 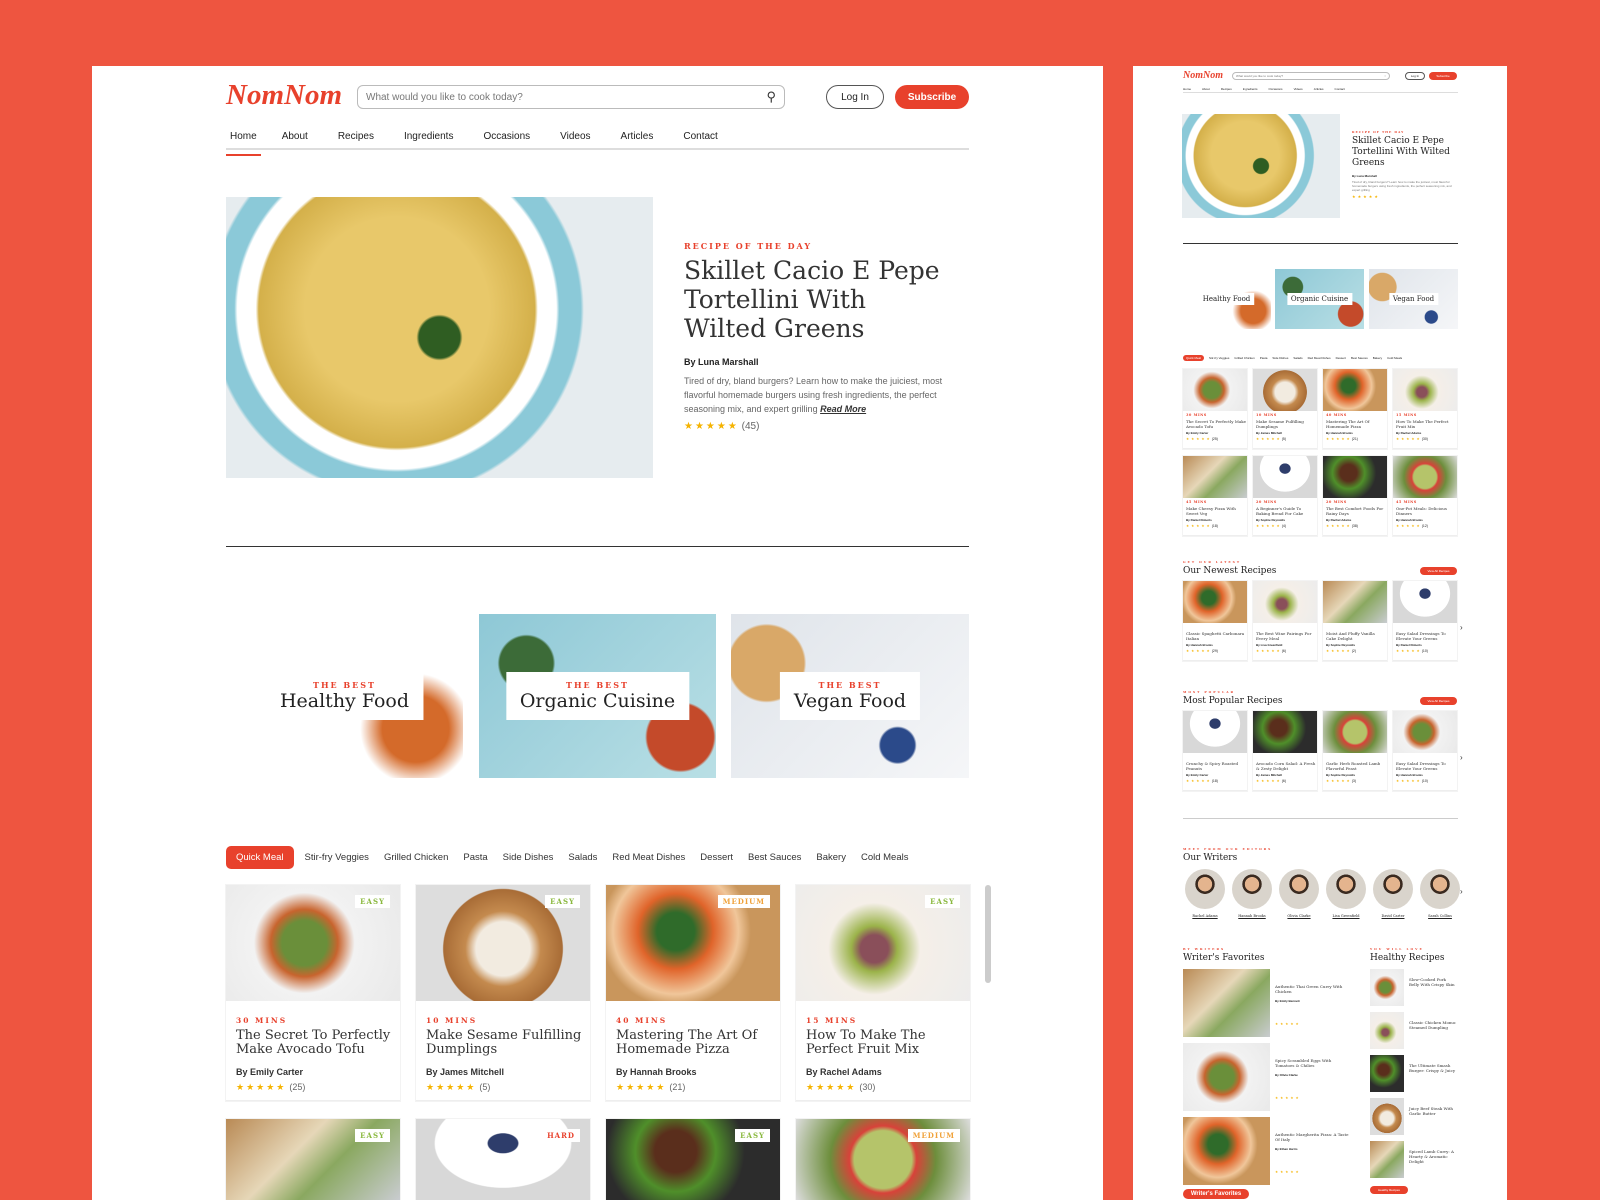 I want to click on mini-filter-tab: Stir-fry Veggies, so click(x=1219, y=358).